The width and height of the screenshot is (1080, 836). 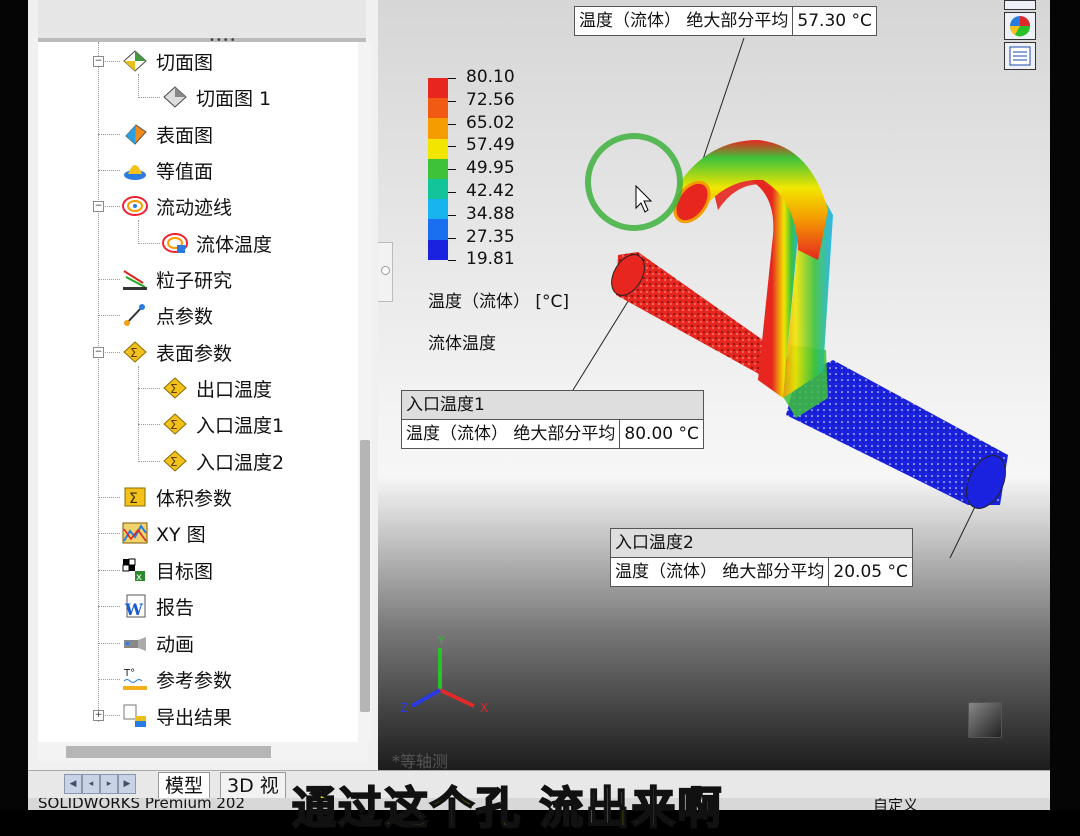 I want to click on tree-item-particle-studies: 粒子研究, so click(x=176, y=279).